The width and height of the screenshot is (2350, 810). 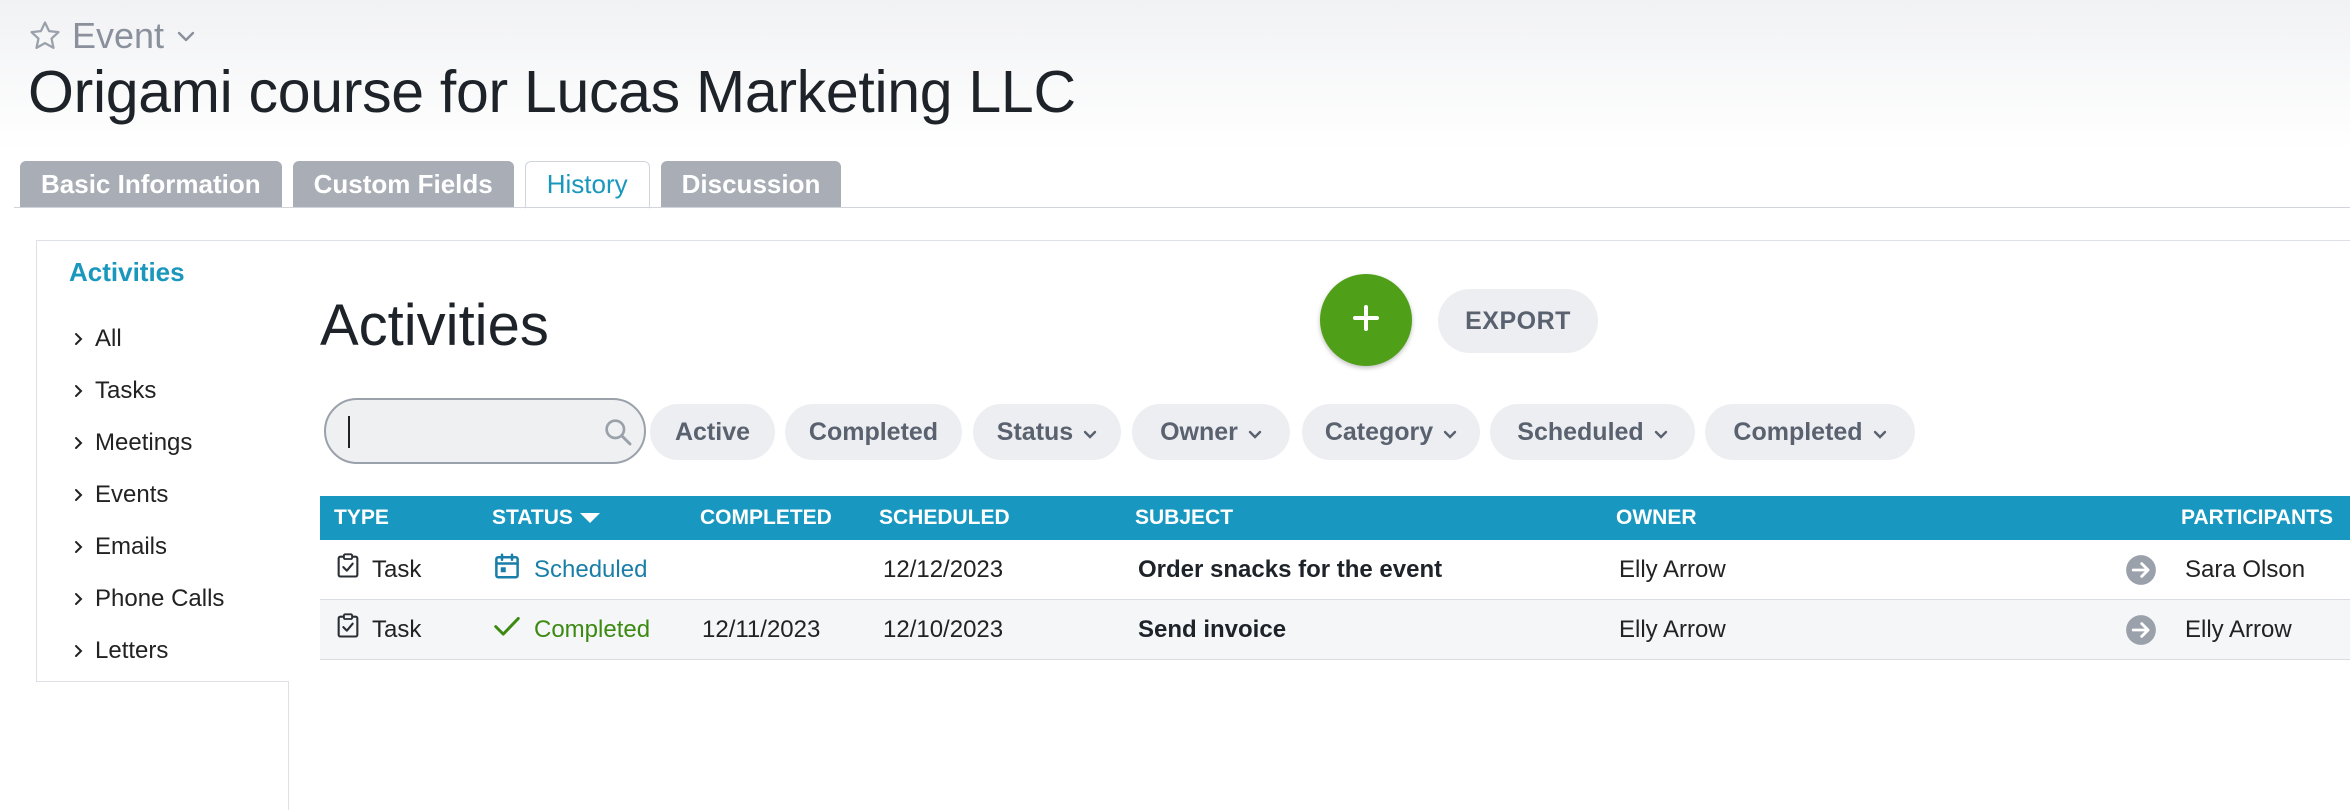 What do you see at coordinates (361, 518) in the screenshot?
I see `column-header-type: TYPE` at bounding box center [361, 518].